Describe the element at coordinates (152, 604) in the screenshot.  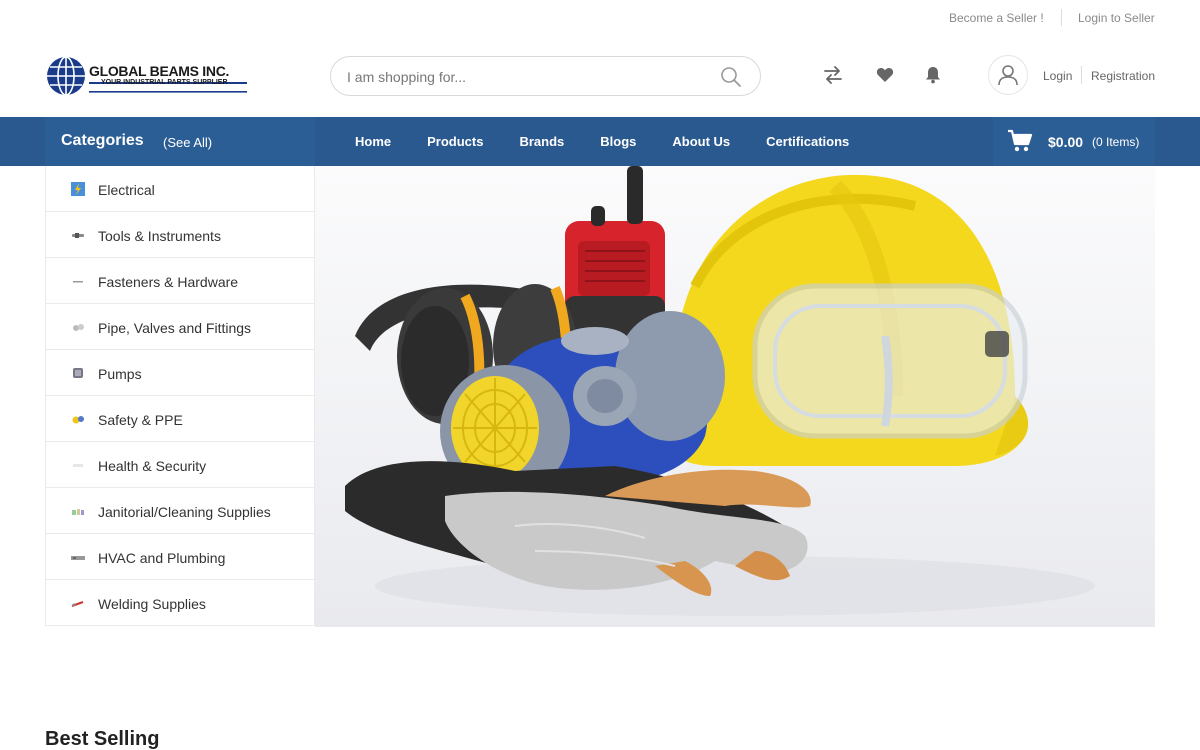
I see `category-label: Welding Supplies` at that location.